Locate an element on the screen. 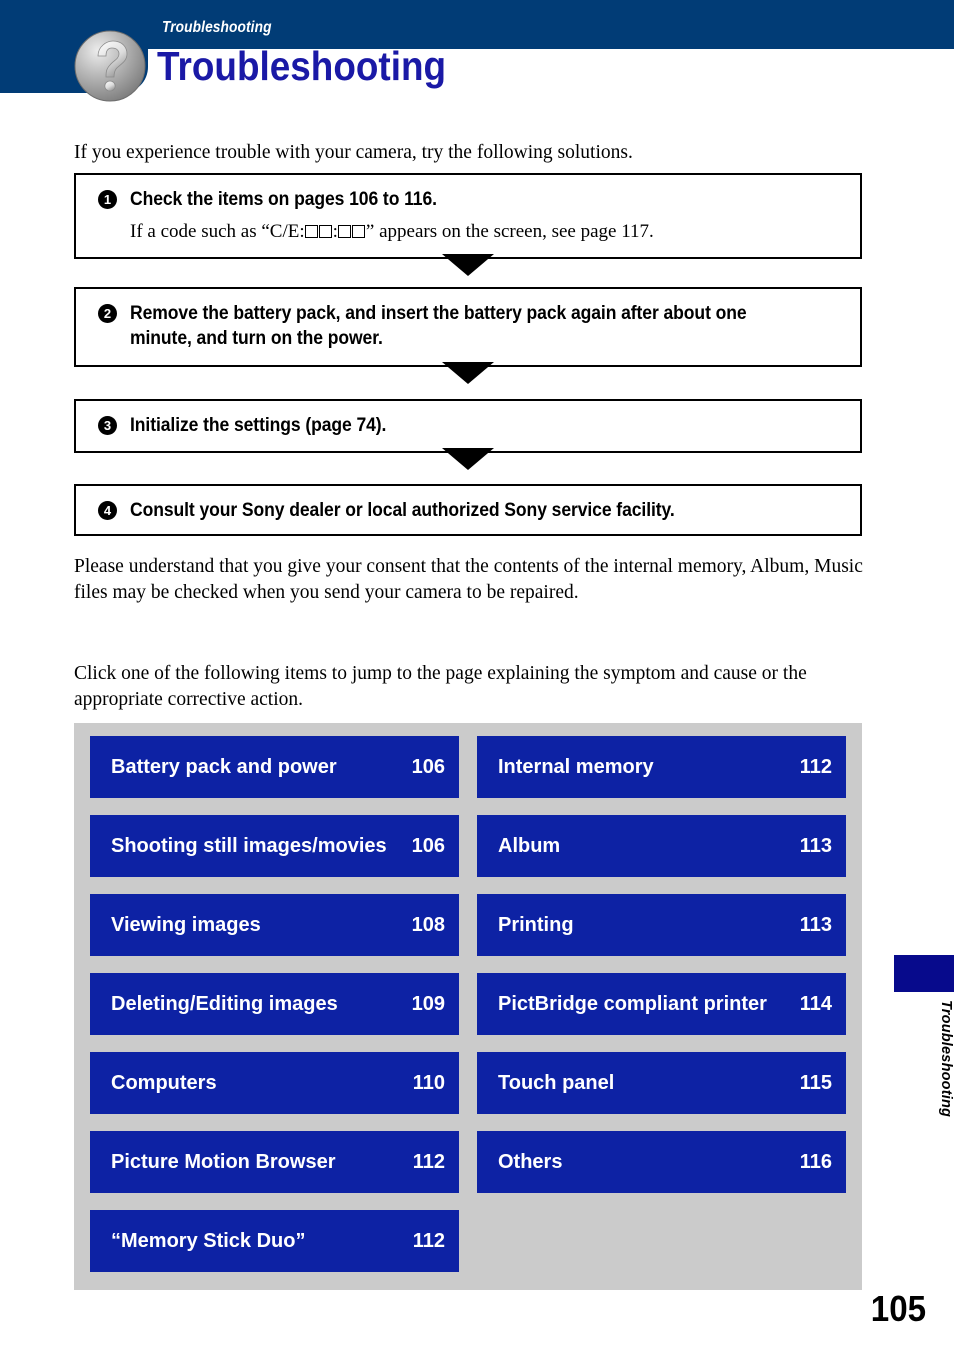 This screenshot has width=954, height=1357. step-subtext-1-before: If a code such as “C/E: is located at coordinates (217, 231).